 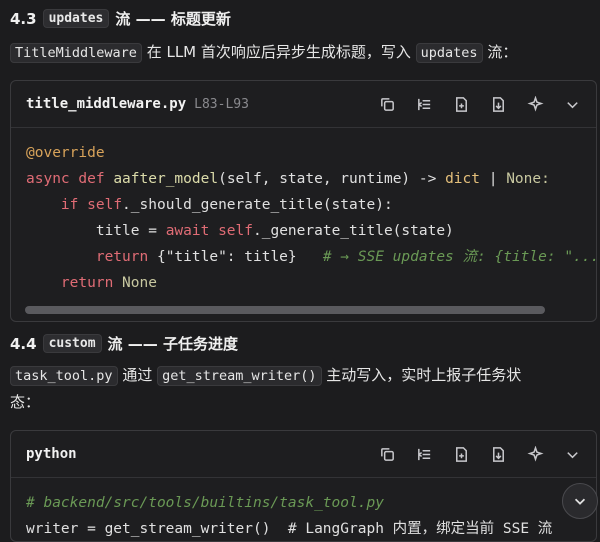 What do you see at coordinates (23, 343) in the screenshot?
I see `section-number: 4.4` at bounding box center [23, 343].